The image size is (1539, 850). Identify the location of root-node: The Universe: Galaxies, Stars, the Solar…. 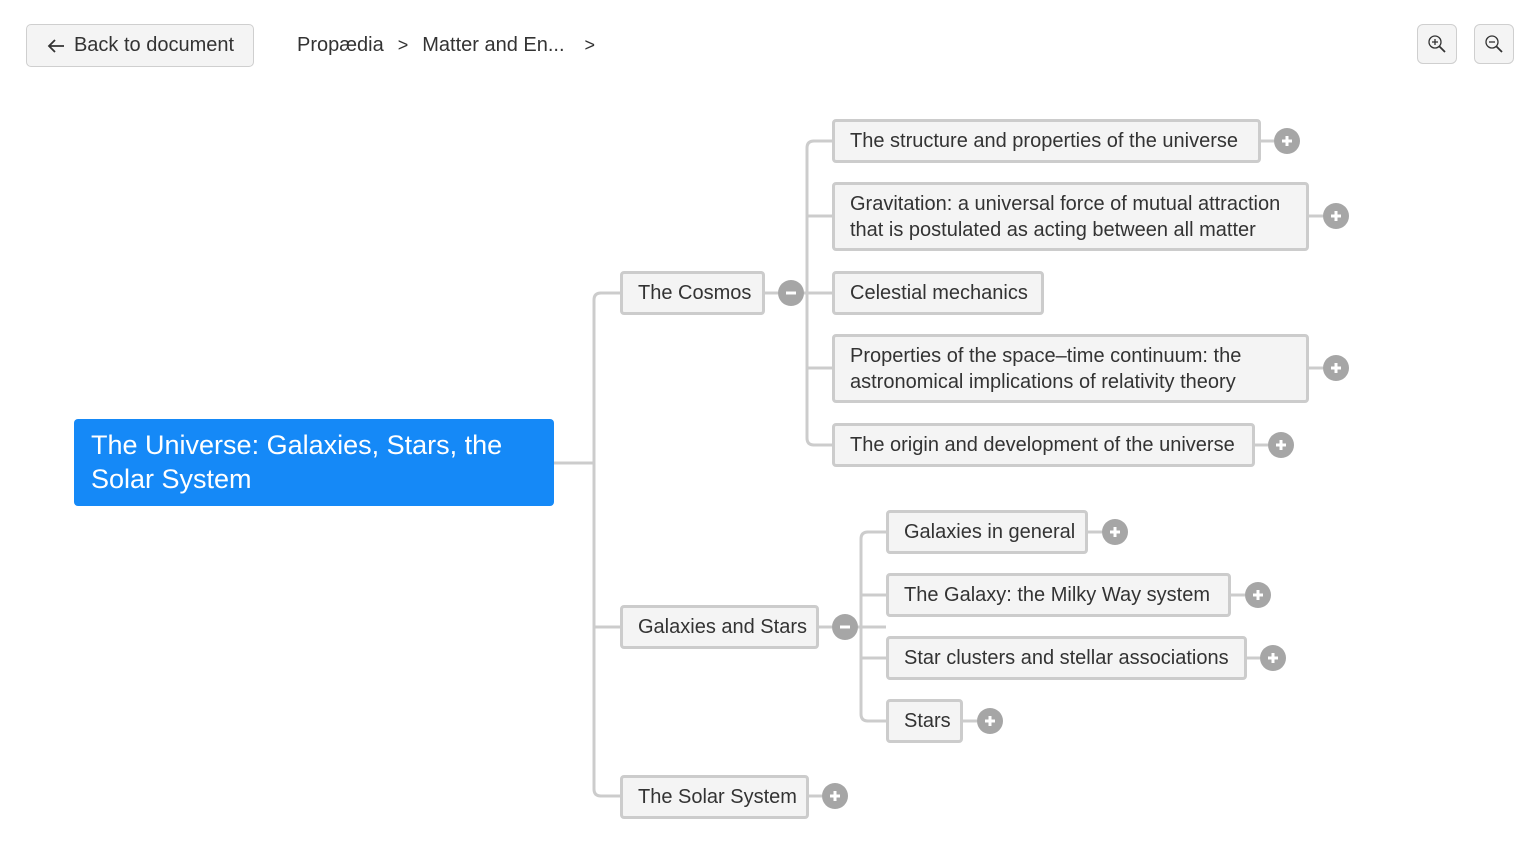
(314, 462).